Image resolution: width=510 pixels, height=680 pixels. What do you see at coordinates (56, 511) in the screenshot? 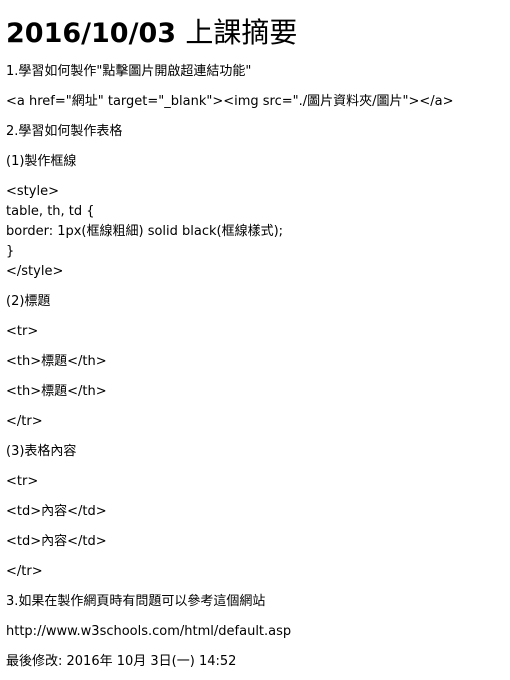
I see `code-td-1: <td>內容</td>` at bounding box center [56, 511].